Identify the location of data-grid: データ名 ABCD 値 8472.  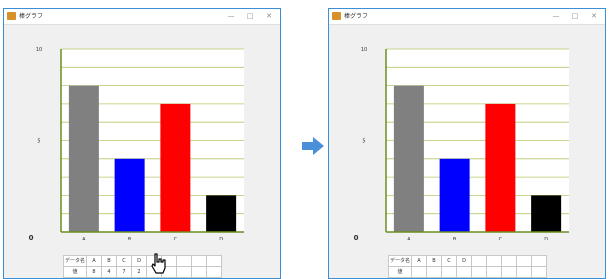
(142, 266).